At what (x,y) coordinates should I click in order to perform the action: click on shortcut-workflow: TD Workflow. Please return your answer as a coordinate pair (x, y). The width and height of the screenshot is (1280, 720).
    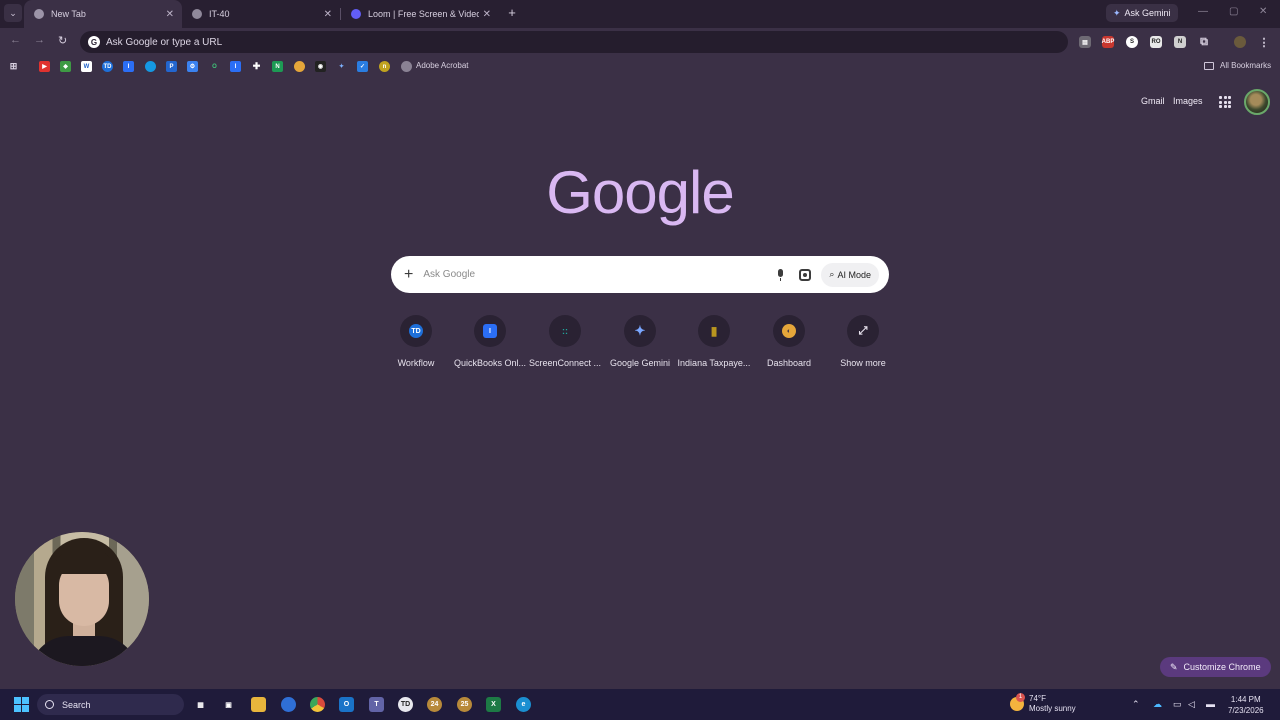
    Looking at the image, I should click on (416, 341).